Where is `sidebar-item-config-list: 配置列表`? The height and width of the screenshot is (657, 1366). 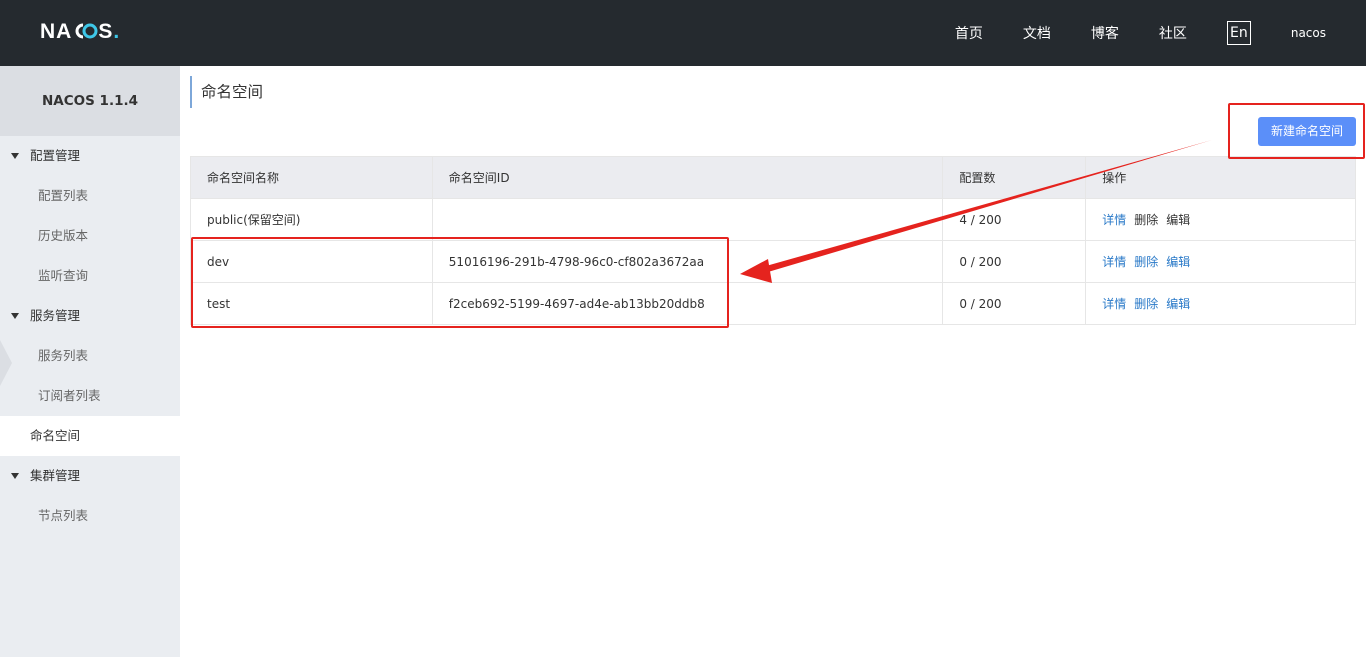 sidebar-item-config-list: 配置列表 is located at coordinates (90, 196).